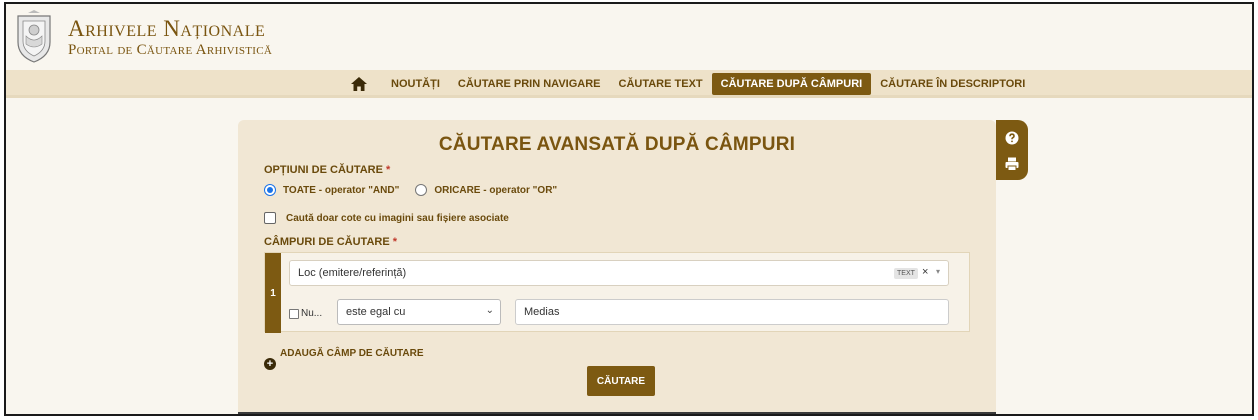 This screenshot has height=420, width=1258. I want to click on print-icon, so click(1012, 164).